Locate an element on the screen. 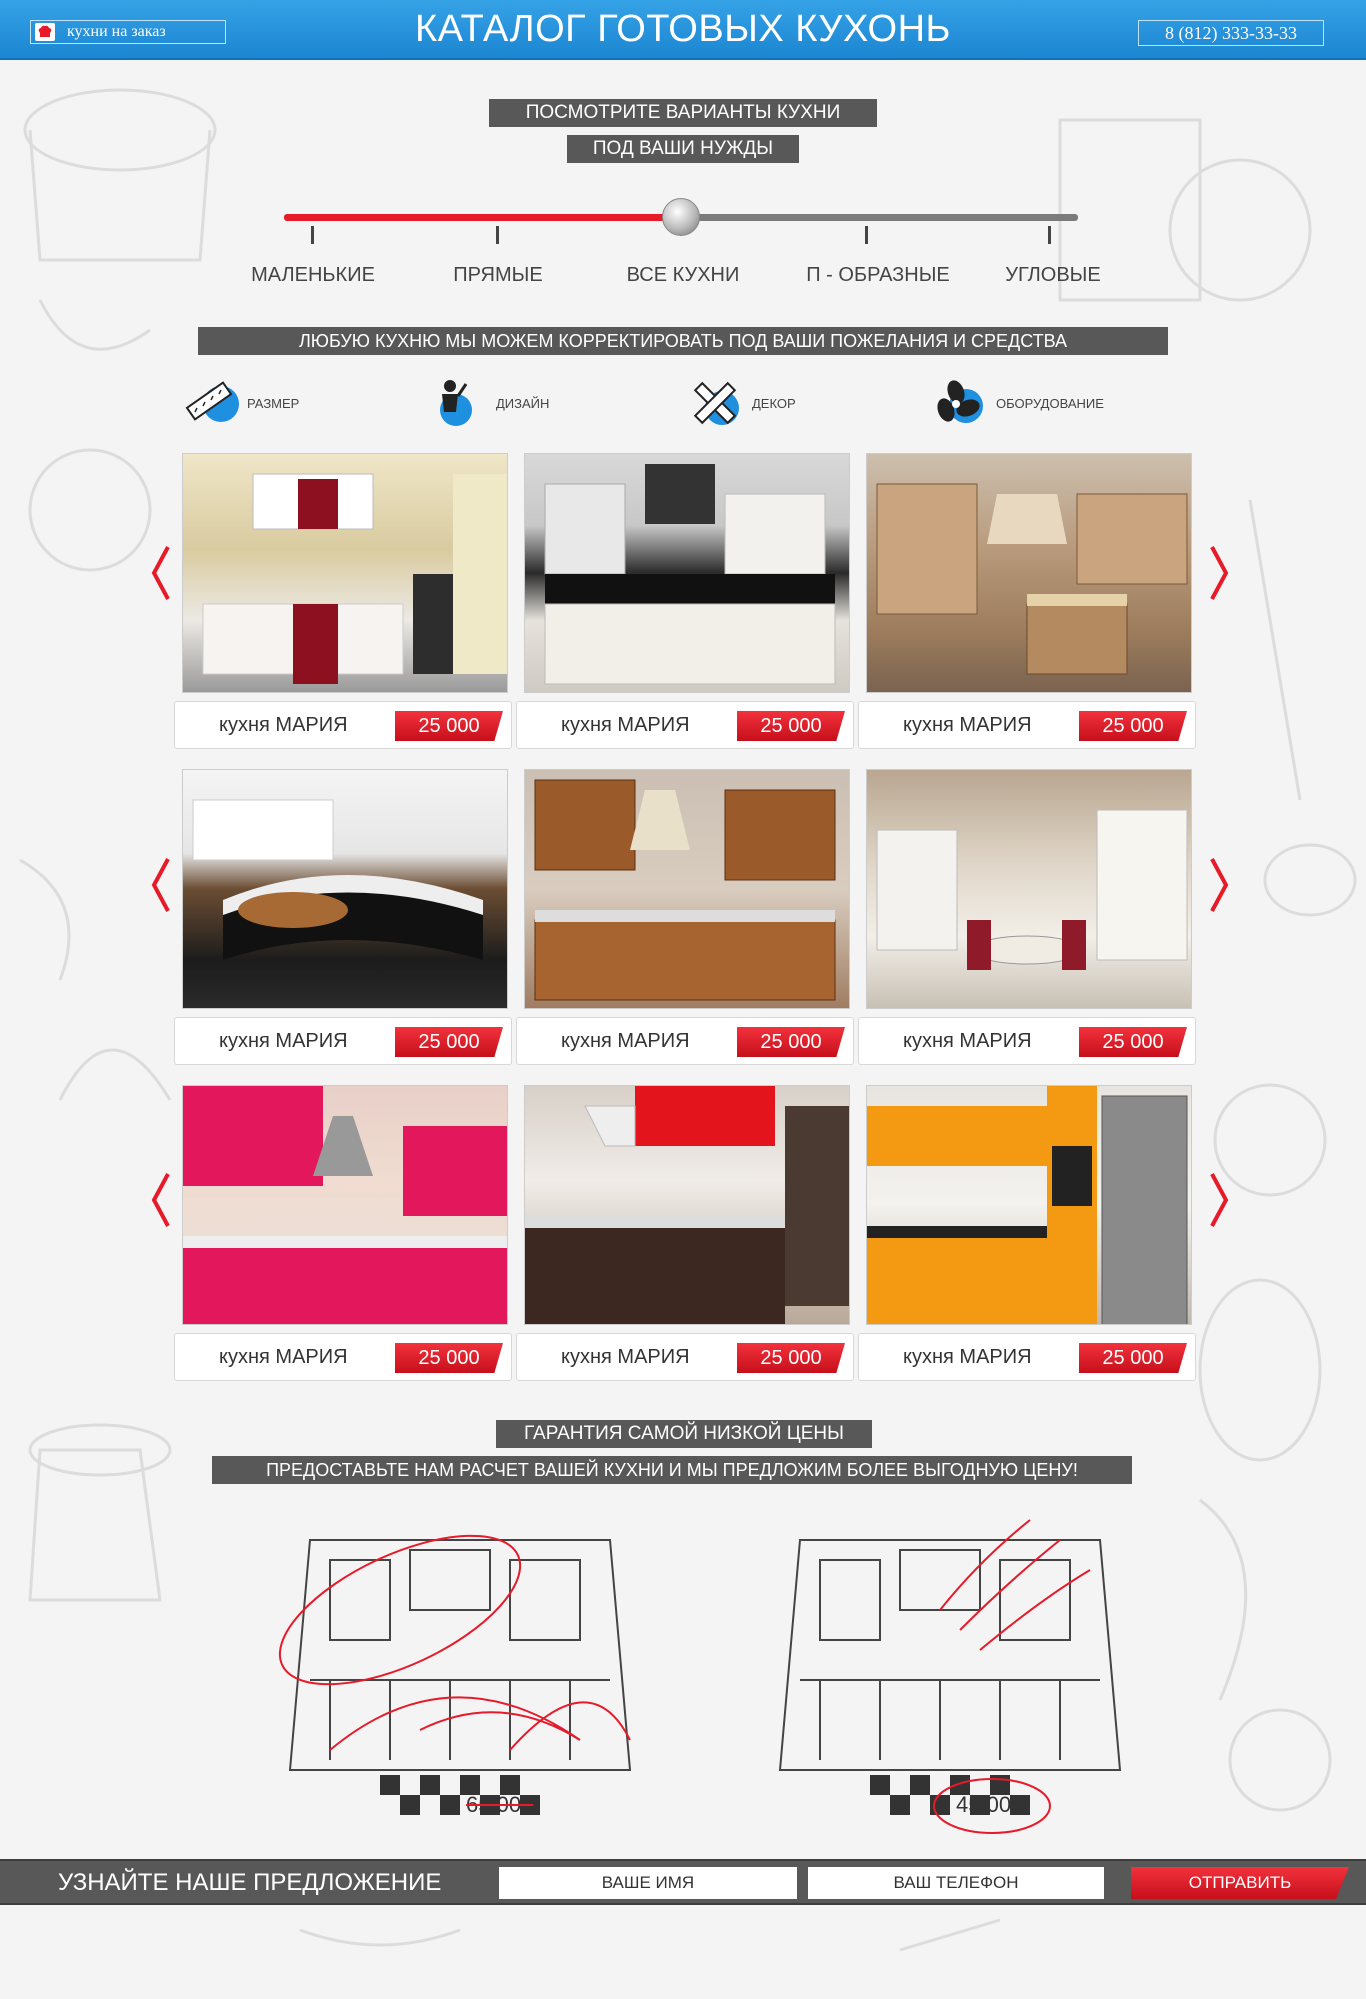  feature-size: РАЗМЕР is located at coordinates (241, 403).